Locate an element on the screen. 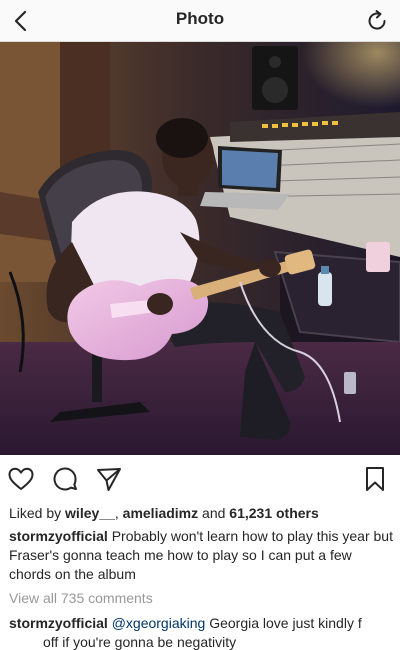  comment-text-continued: off if you're gonna be negativity is located at coordinates (140, 642).